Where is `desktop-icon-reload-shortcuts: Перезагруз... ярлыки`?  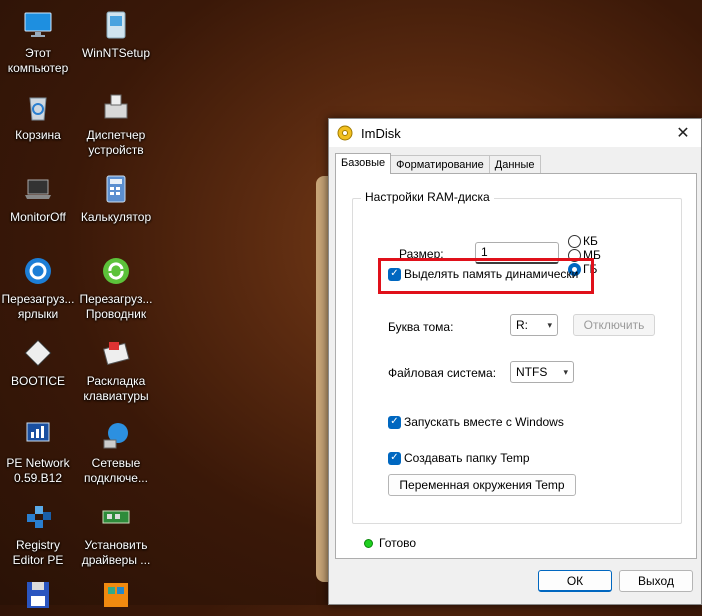 desktop-icon-reload-shortcuts: Перезагруз... ярлыки is located at coordinates (38, 288).